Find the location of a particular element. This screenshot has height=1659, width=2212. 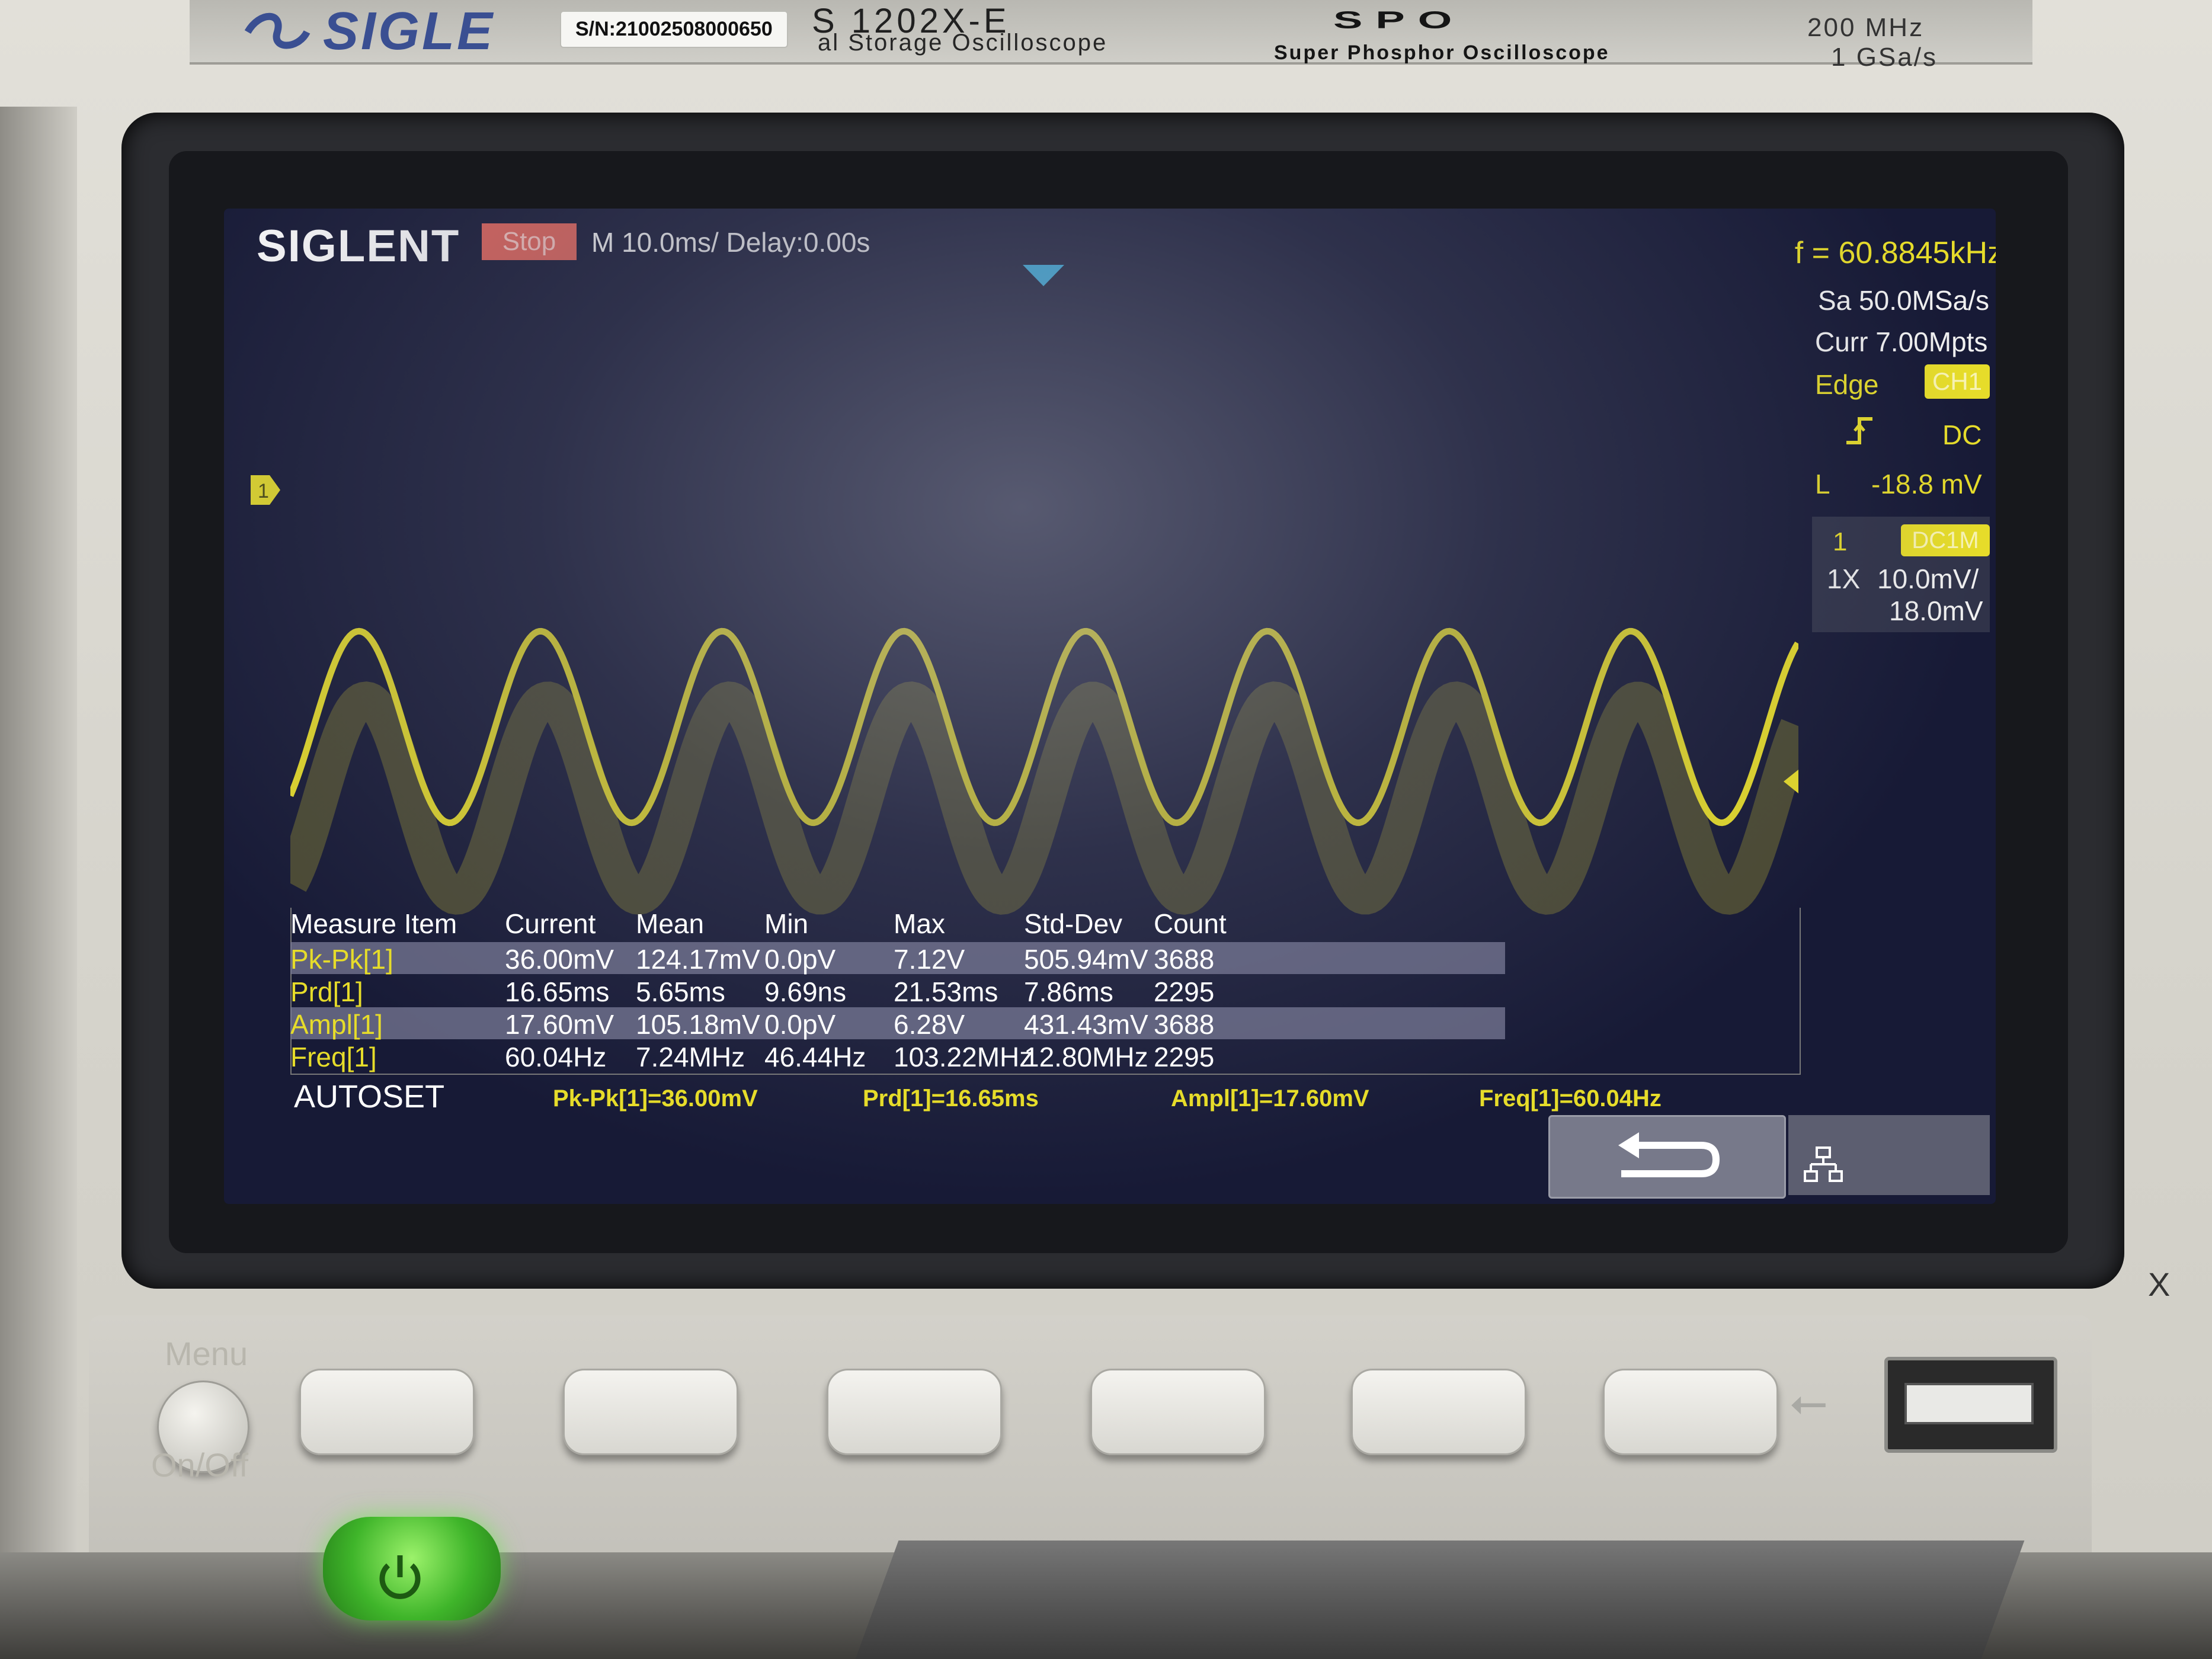

trace-noise-band is located at coordinates (1044, 798).